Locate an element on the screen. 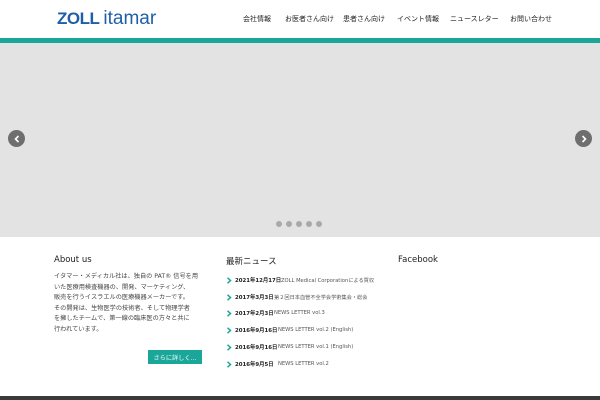 The height and width of the screenshot is (400, 600). news-item-title: NEWS LETTER vol.2 is located at coordinates (303, 364).